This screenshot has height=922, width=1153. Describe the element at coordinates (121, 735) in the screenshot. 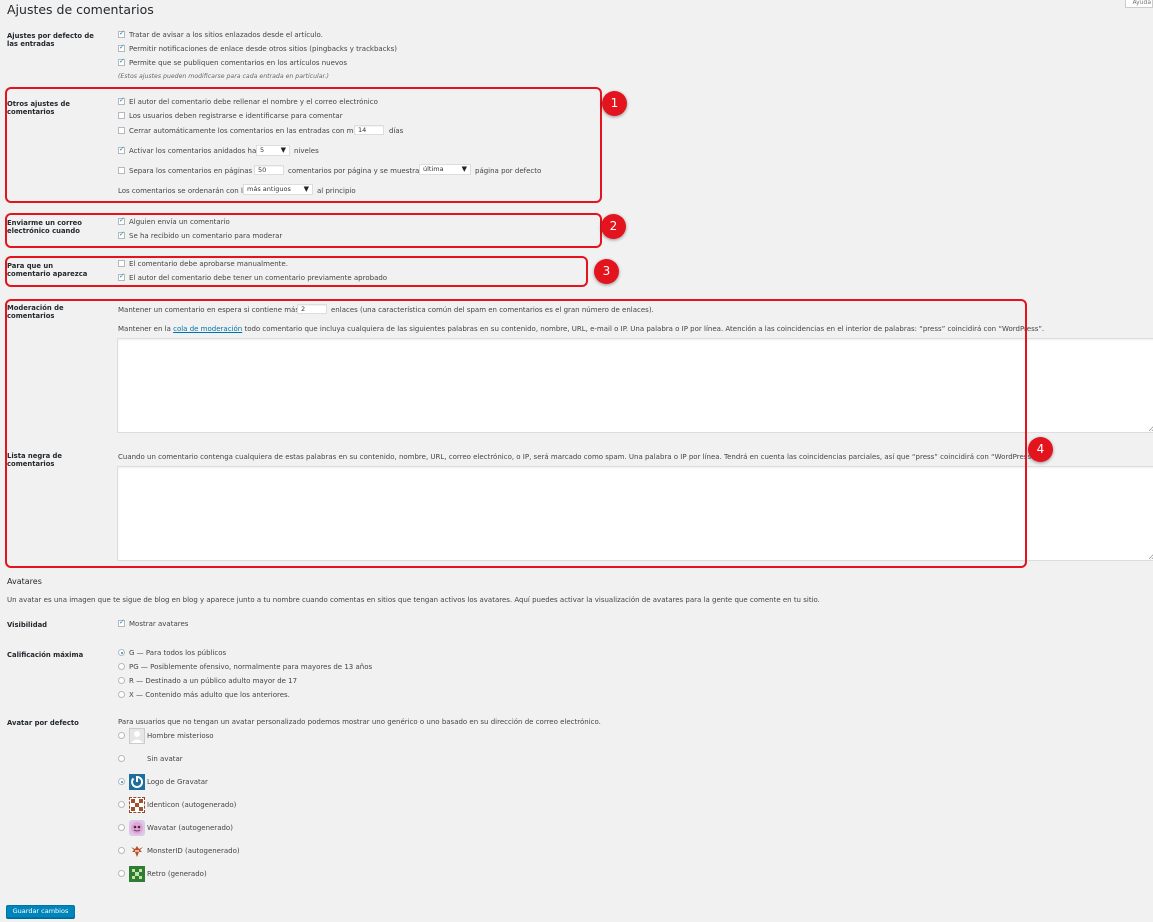

I see `avatar-radio-mystery` at that location.